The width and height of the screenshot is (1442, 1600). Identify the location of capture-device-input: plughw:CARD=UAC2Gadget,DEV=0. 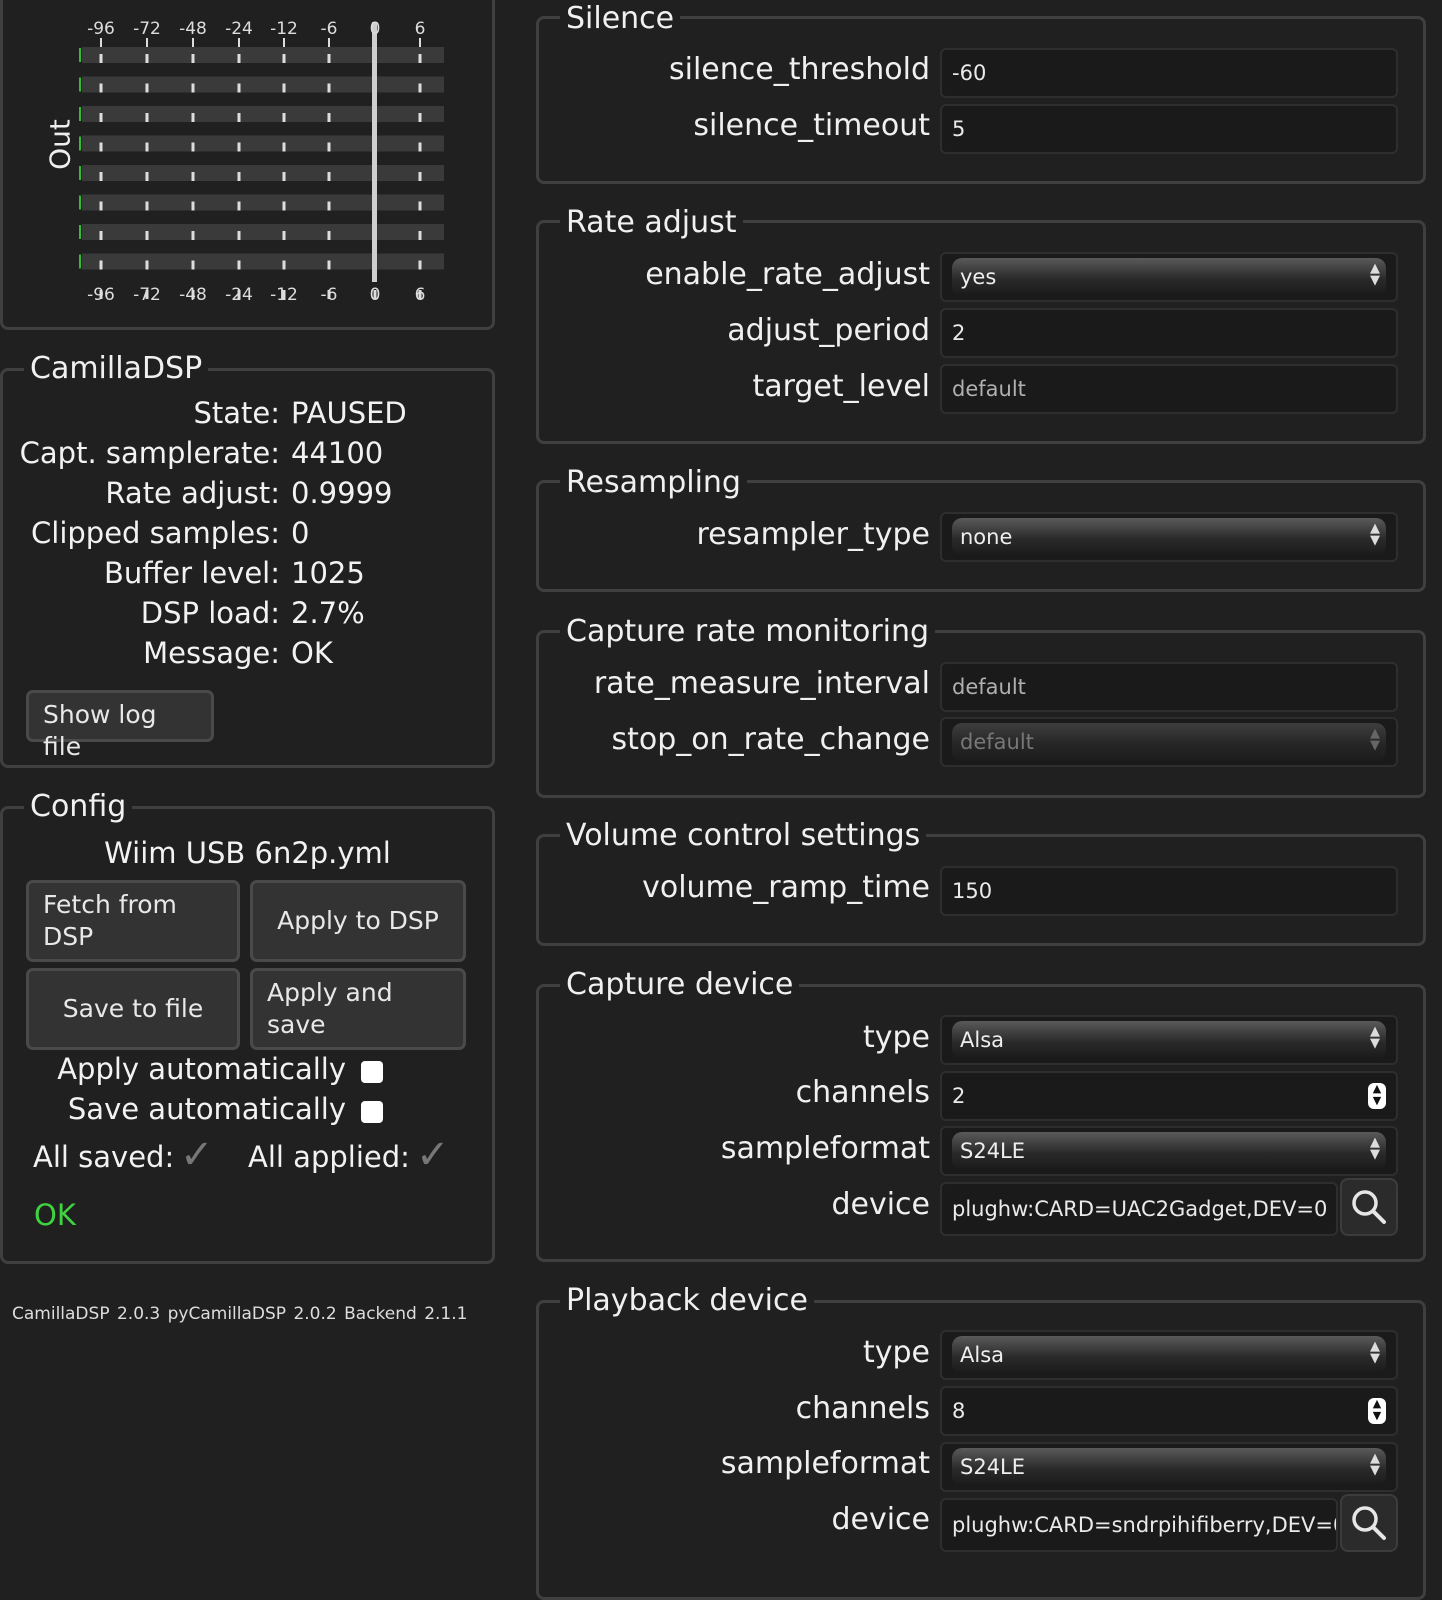
(1139, 1209).